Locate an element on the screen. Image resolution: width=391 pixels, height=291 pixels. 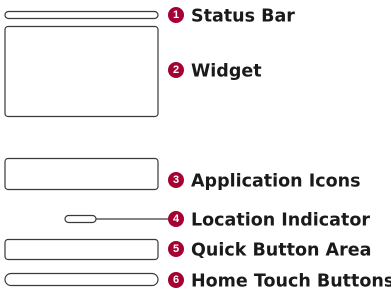
callout-home-touch-buttons: 6 Home Touch Buttons is located at coordinates (197, 281).